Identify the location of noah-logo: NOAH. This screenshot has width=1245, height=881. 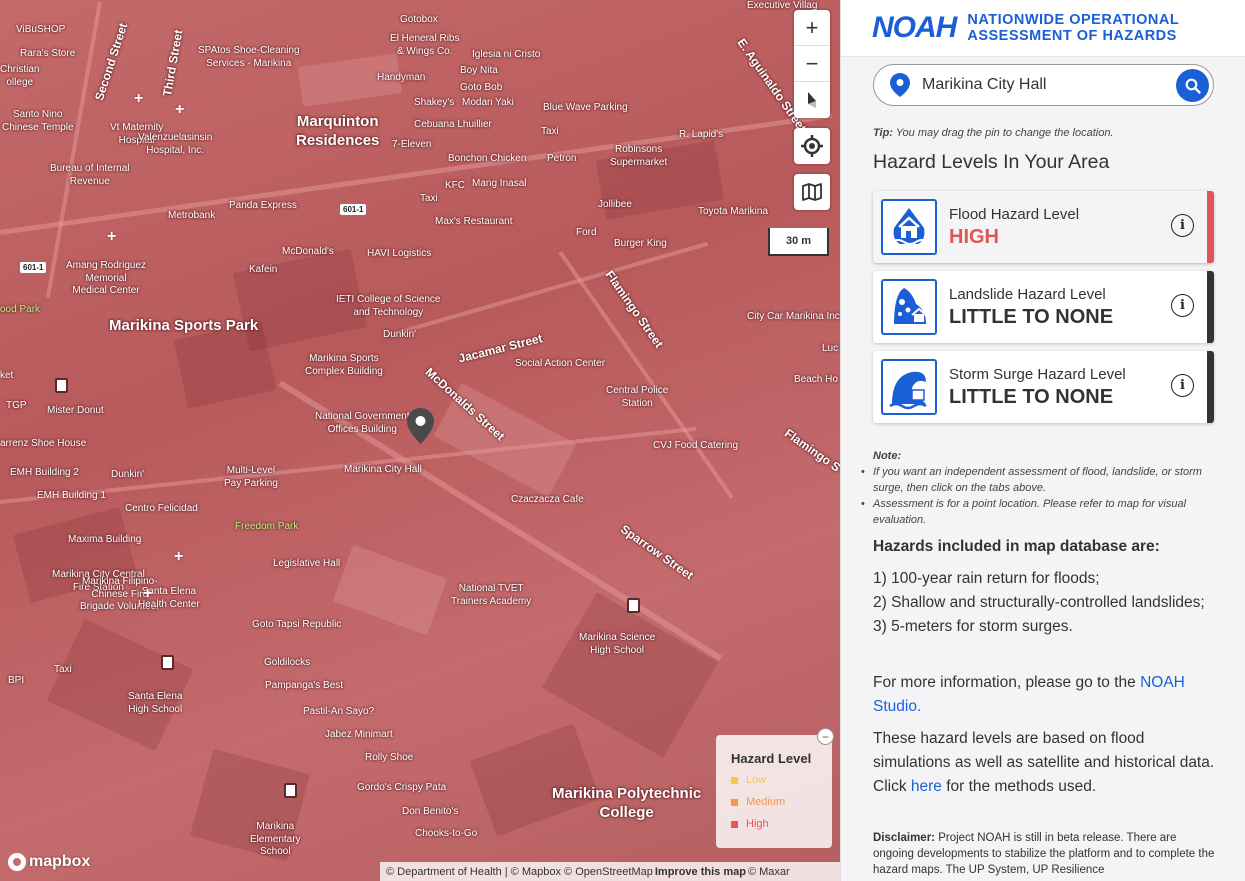
(914, 28).